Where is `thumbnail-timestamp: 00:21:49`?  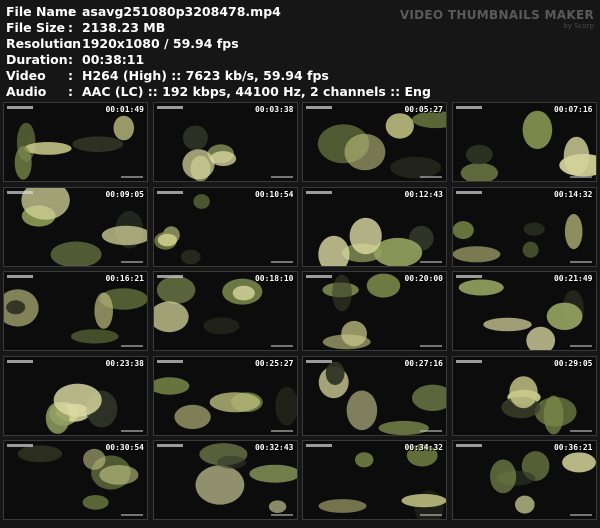
thumbnail-timestamp: 00:21:49 is located at coordinates (573, 278).